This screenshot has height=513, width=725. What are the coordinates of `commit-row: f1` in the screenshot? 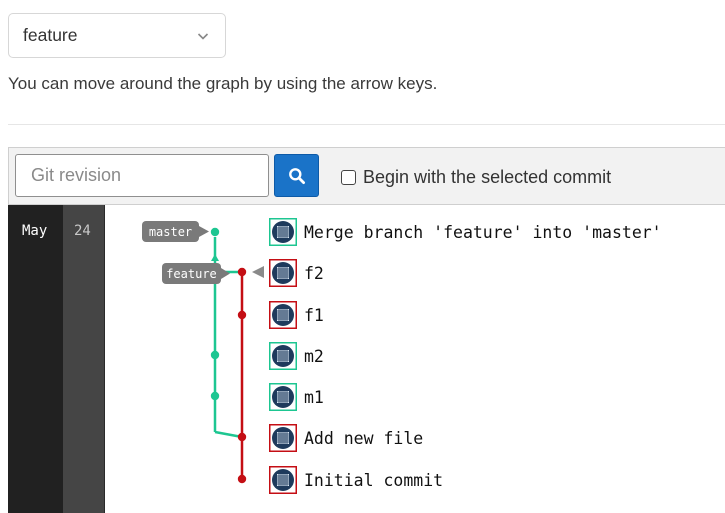 It's located at (296, 315).